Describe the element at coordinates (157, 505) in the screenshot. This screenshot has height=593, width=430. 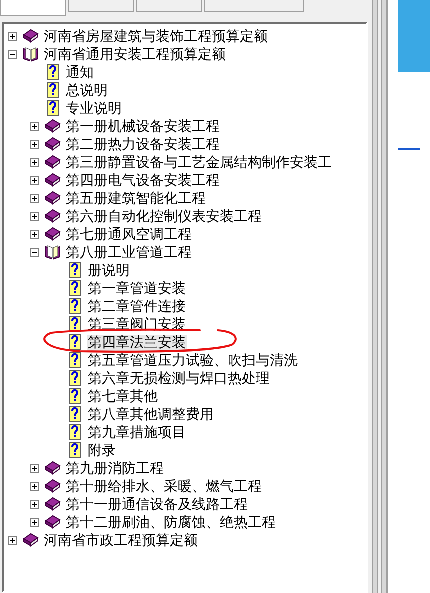
I see `tree-item: 第十一册通信设备及线路工程` at that location.